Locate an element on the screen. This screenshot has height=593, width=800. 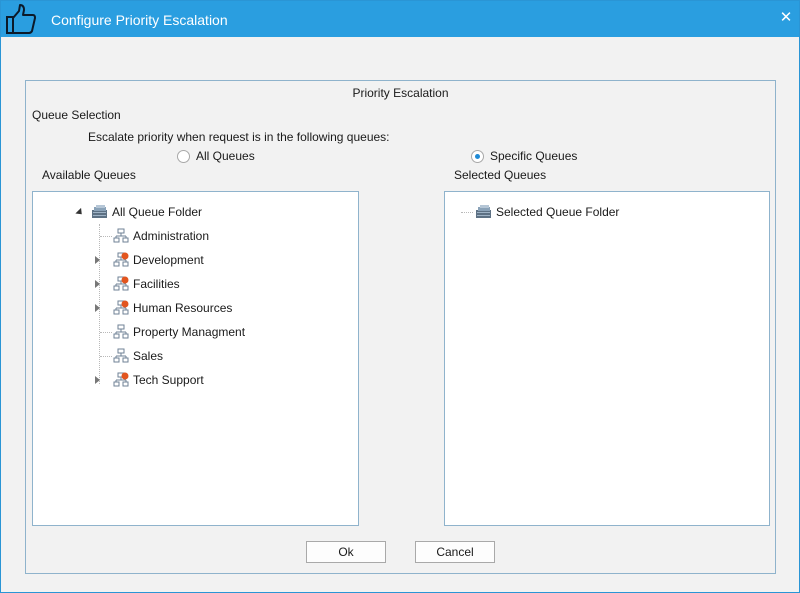
tree-item-sales: Sales is located at coordinates (138, 356).